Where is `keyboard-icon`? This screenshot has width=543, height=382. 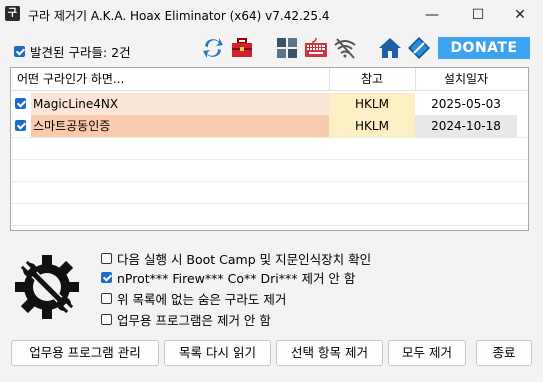 keyboard-icon is located at coordinates (316, 48).